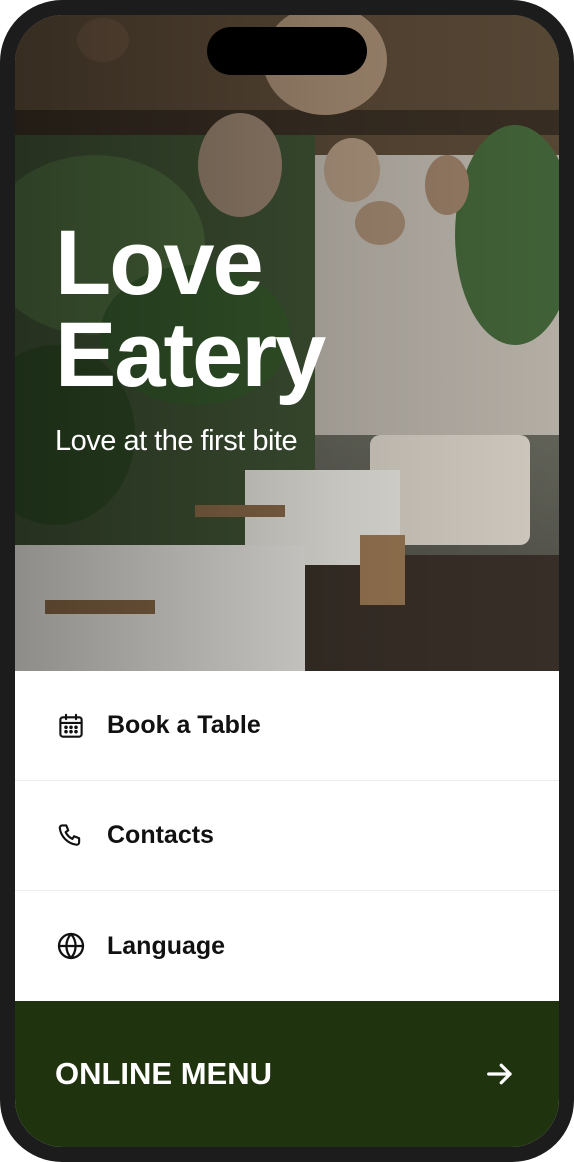  Describe the element at coordinates (160, 835) in the screenshot. I see `menu-item-label: Contacts` at that location.